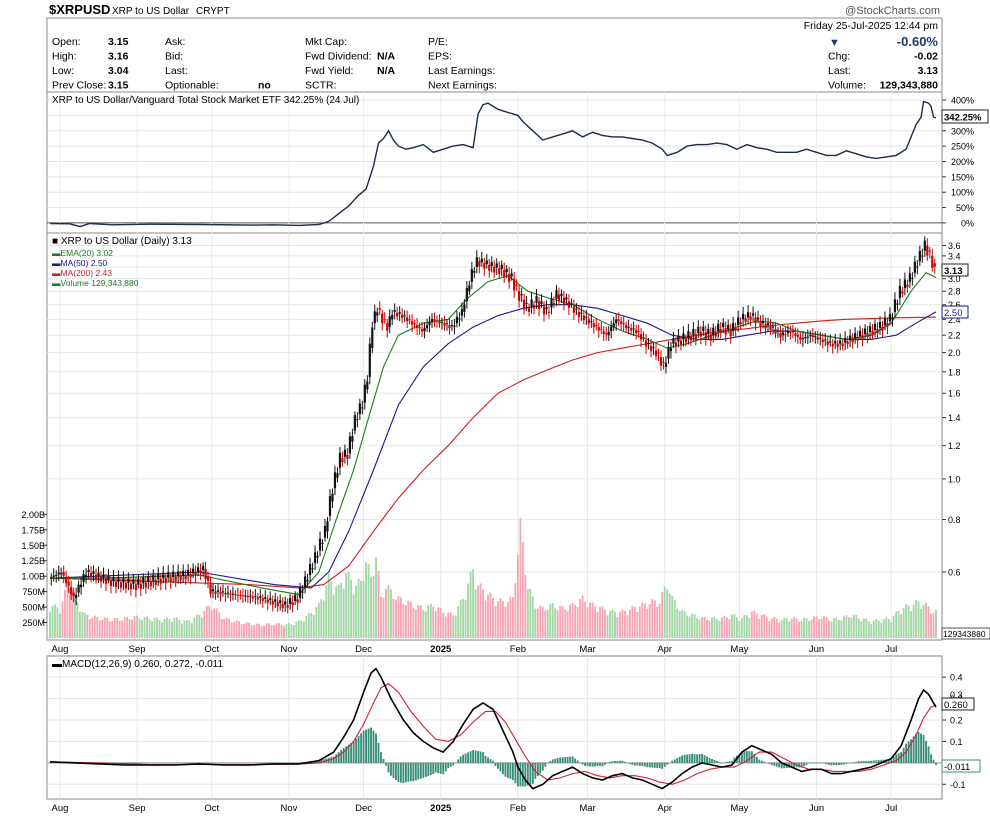 This screenshot has width=990, height=822. Describe the element at coordinates (816, 808) in the screenshot. I see `x-axis-month-label: Jun` at that location.